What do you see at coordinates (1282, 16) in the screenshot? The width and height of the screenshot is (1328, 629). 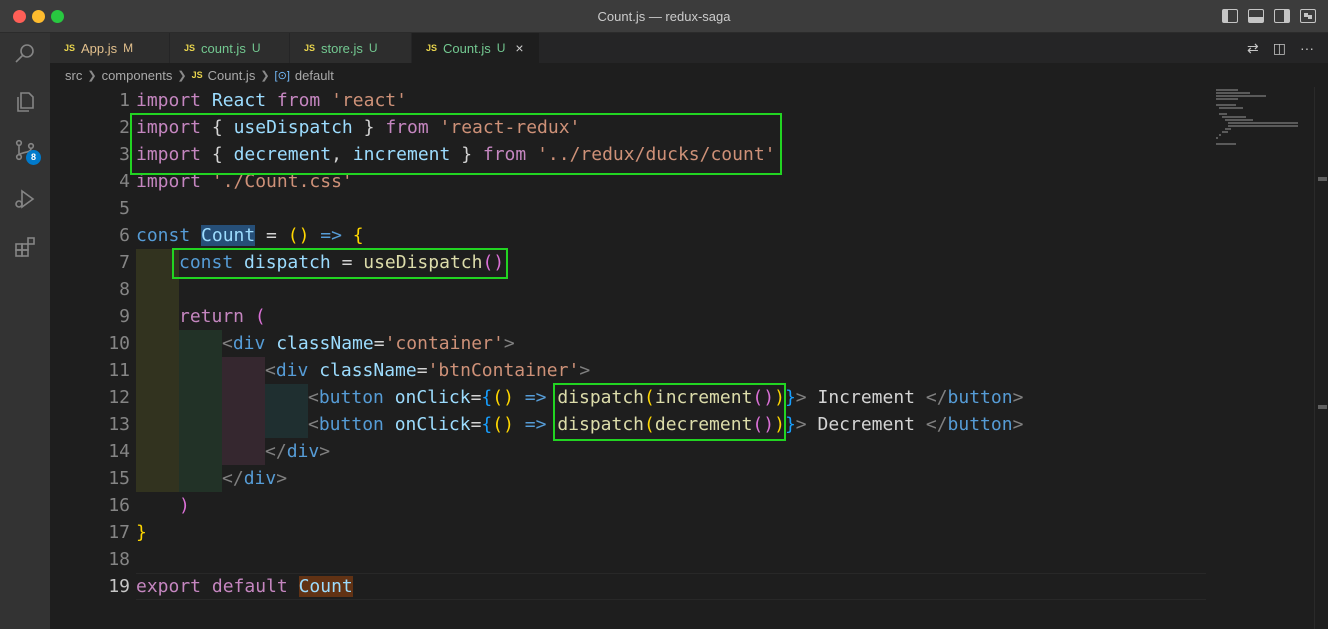 I see `toggle-secondary-sidebar-icon` at bounding box center [1282, 16].